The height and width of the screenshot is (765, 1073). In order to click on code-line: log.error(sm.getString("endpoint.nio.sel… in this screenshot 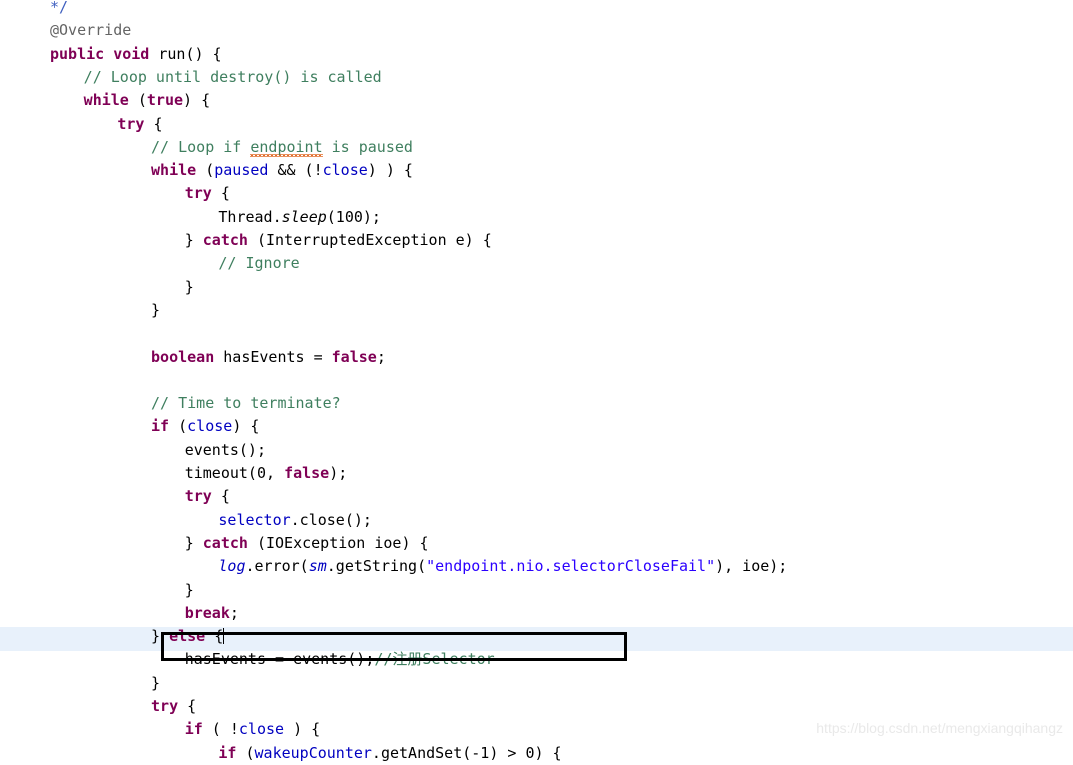, I will do `click(502, 566)`.